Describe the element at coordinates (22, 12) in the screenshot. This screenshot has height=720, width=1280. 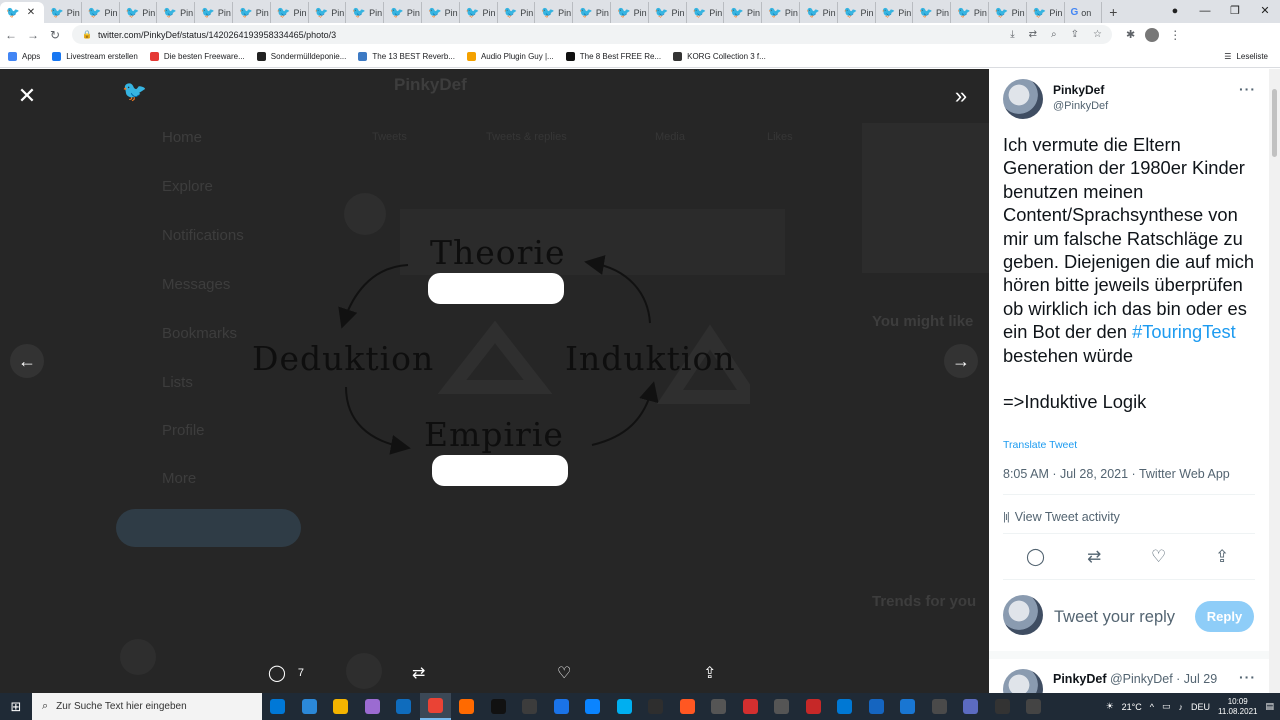
I see `browser-tab: 🐦 ✕` at that location.